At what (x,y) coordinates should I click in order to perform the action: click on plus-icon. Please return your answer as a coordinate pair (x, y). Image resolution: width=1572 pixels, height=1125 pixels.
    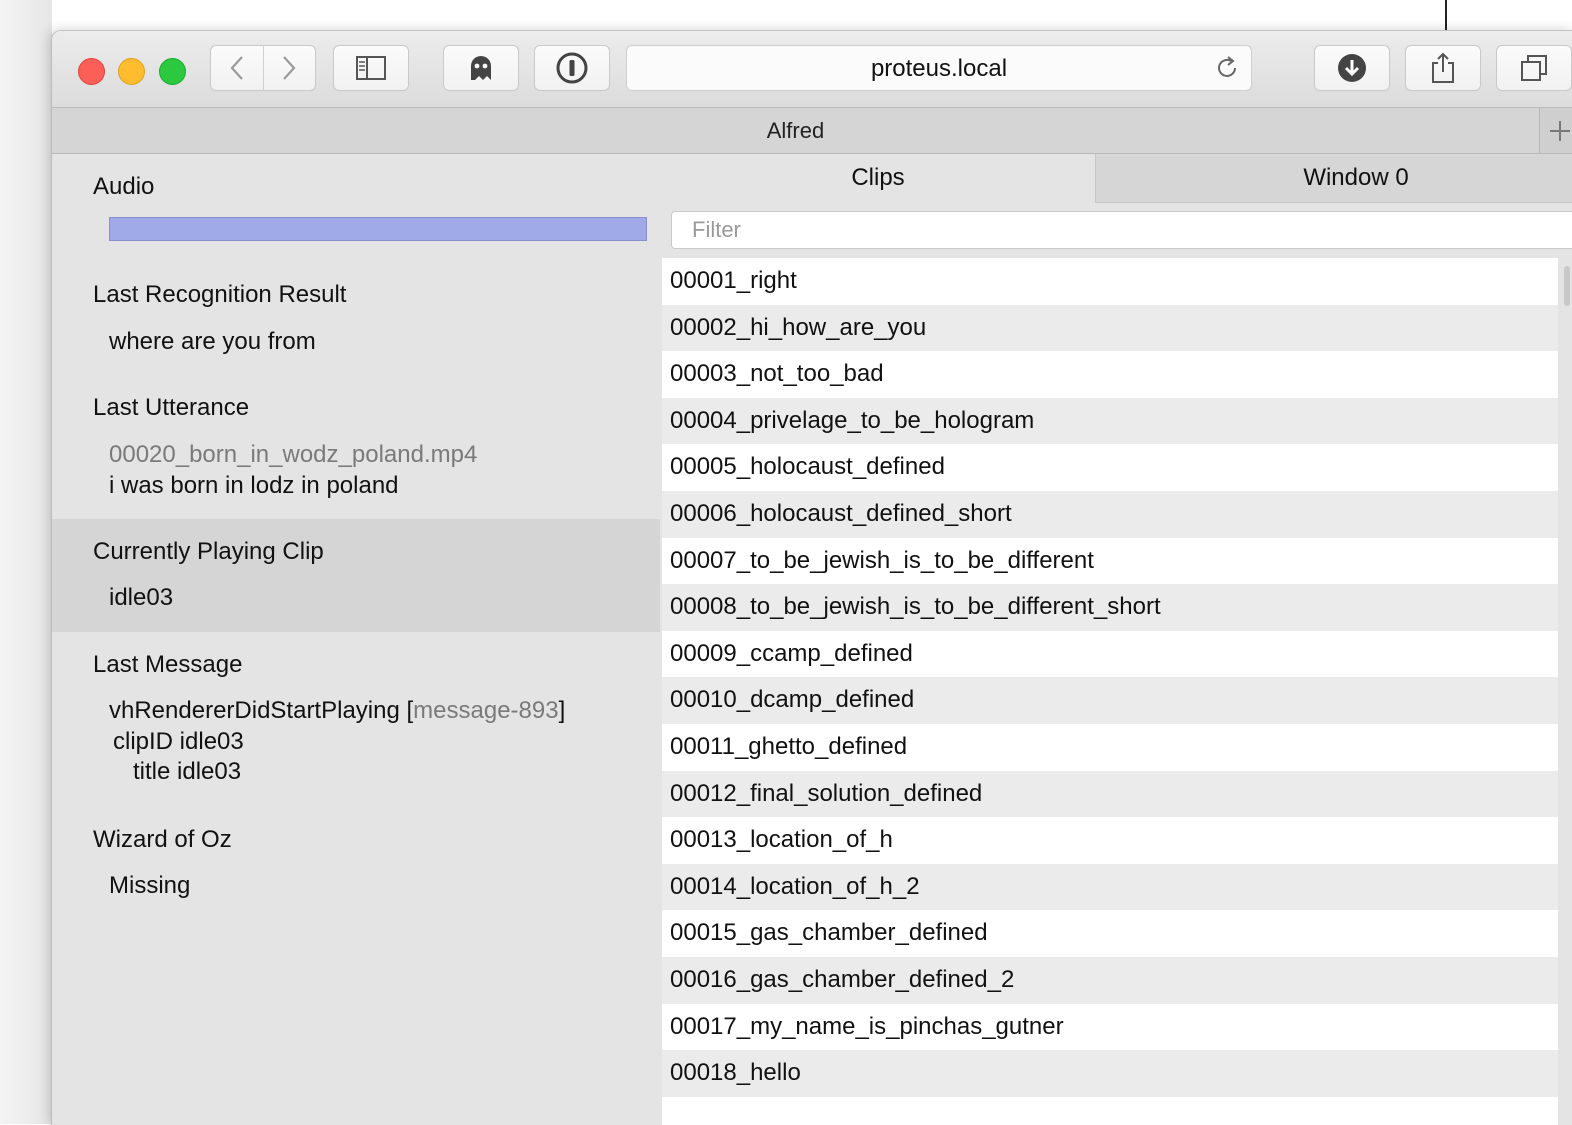
    Looking at the image, I should click on (1560, 130).